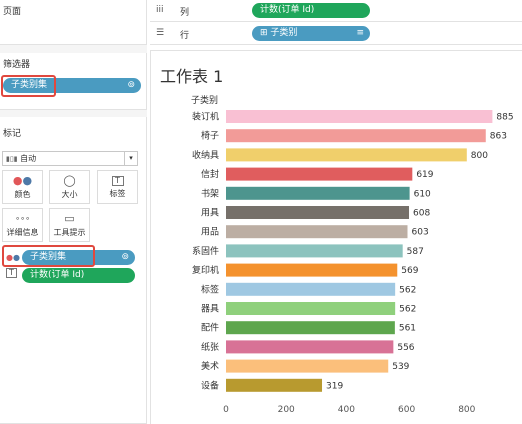 This screenshot has height=424, width=522. Describe the element at coordinates (422, 194) in the screenshot. I see `data-label: 610` at that location.